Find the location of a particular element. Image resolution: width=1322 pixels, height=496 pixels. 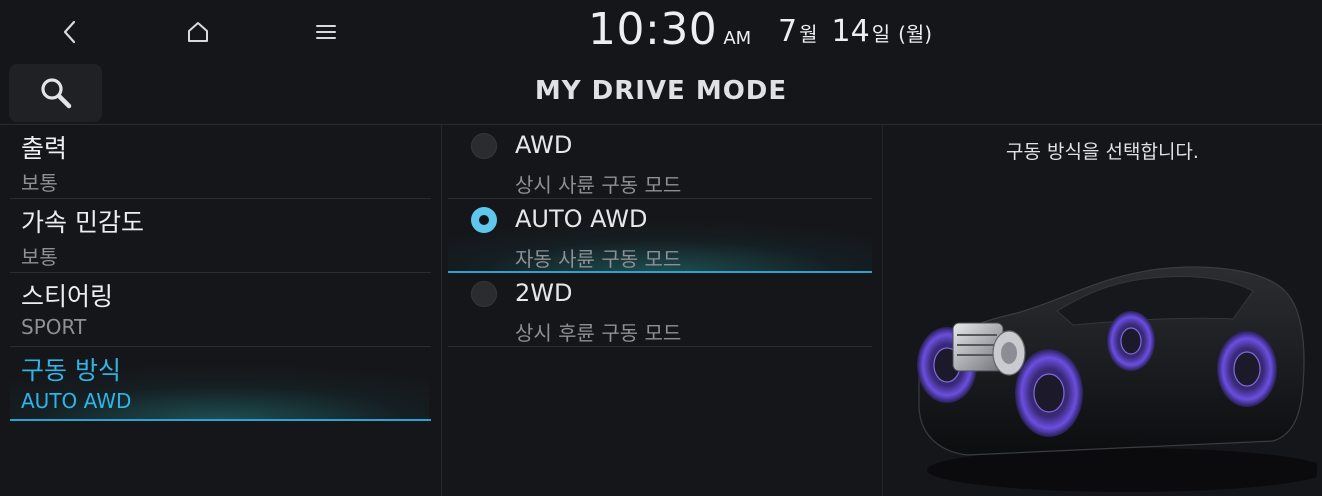

divider is located at coordinates (660, 346).